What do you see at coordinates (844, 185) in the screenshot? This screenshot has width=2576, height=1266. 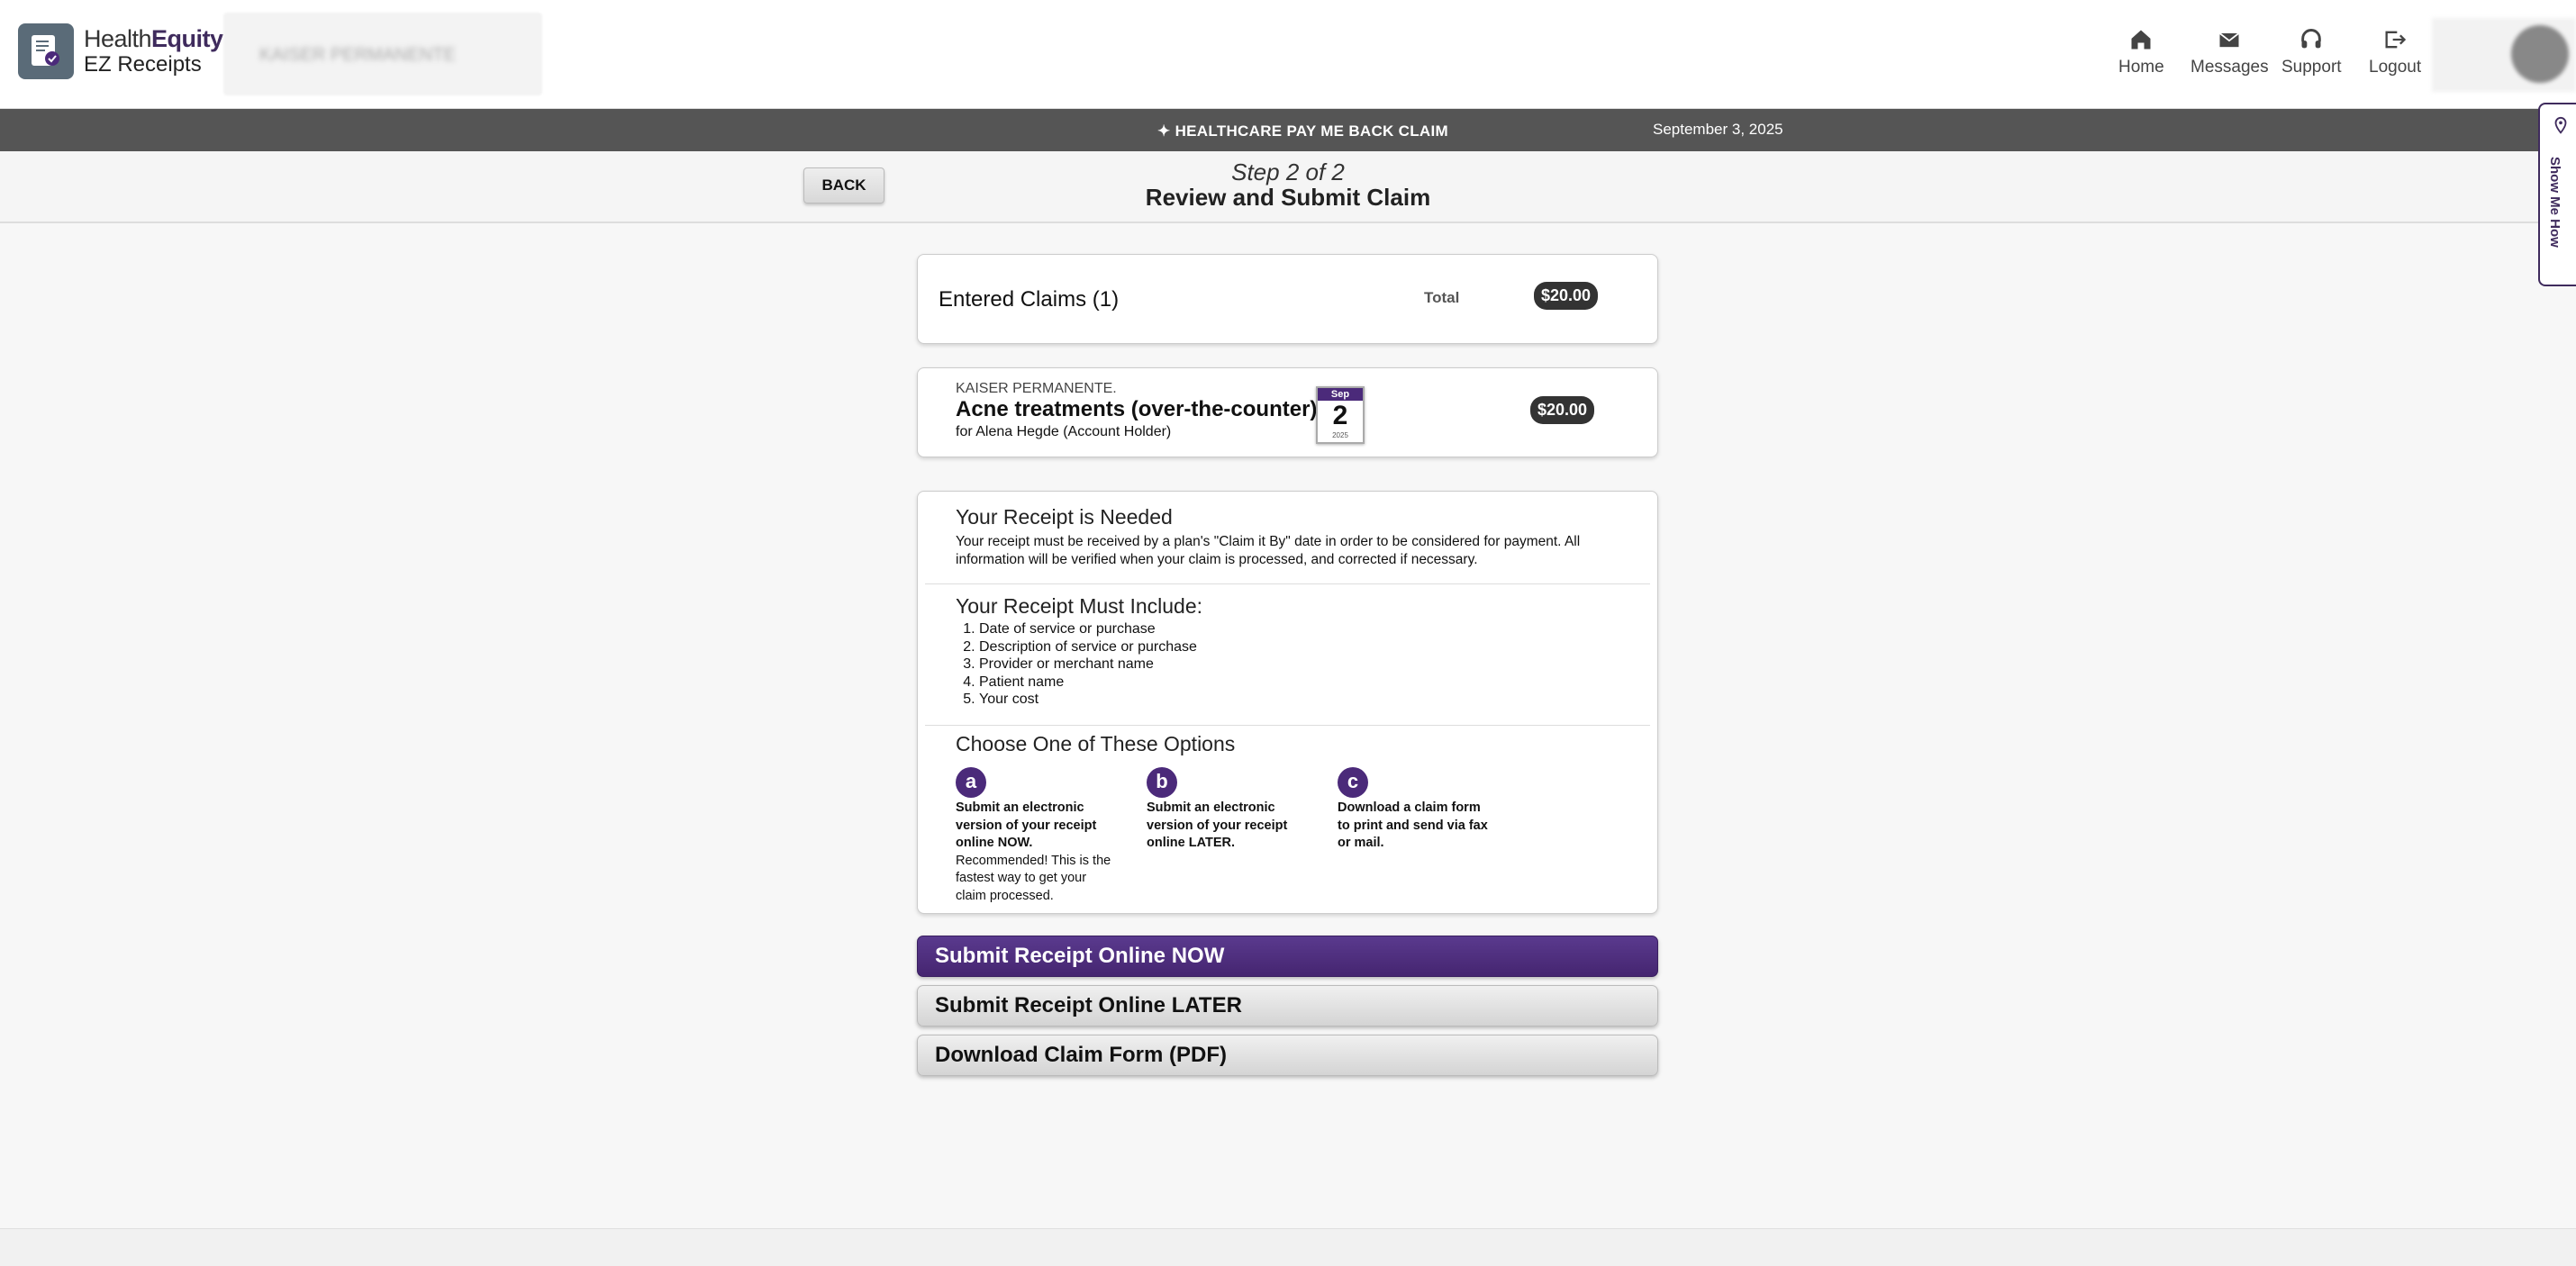 I see `back-button: BACK` at bounding box center [844, 185].